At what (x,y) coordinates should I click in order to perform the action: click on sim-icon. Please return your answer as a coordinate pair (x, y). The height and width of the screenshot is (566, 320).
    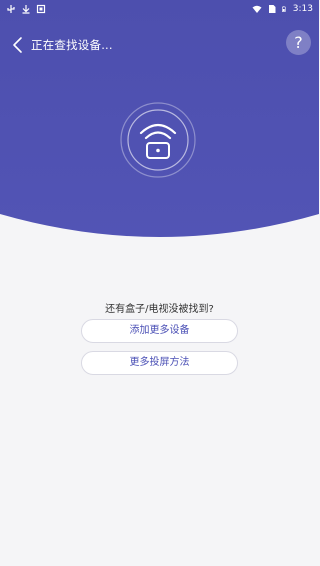
    Looking at the image, I should click on (272, 9).